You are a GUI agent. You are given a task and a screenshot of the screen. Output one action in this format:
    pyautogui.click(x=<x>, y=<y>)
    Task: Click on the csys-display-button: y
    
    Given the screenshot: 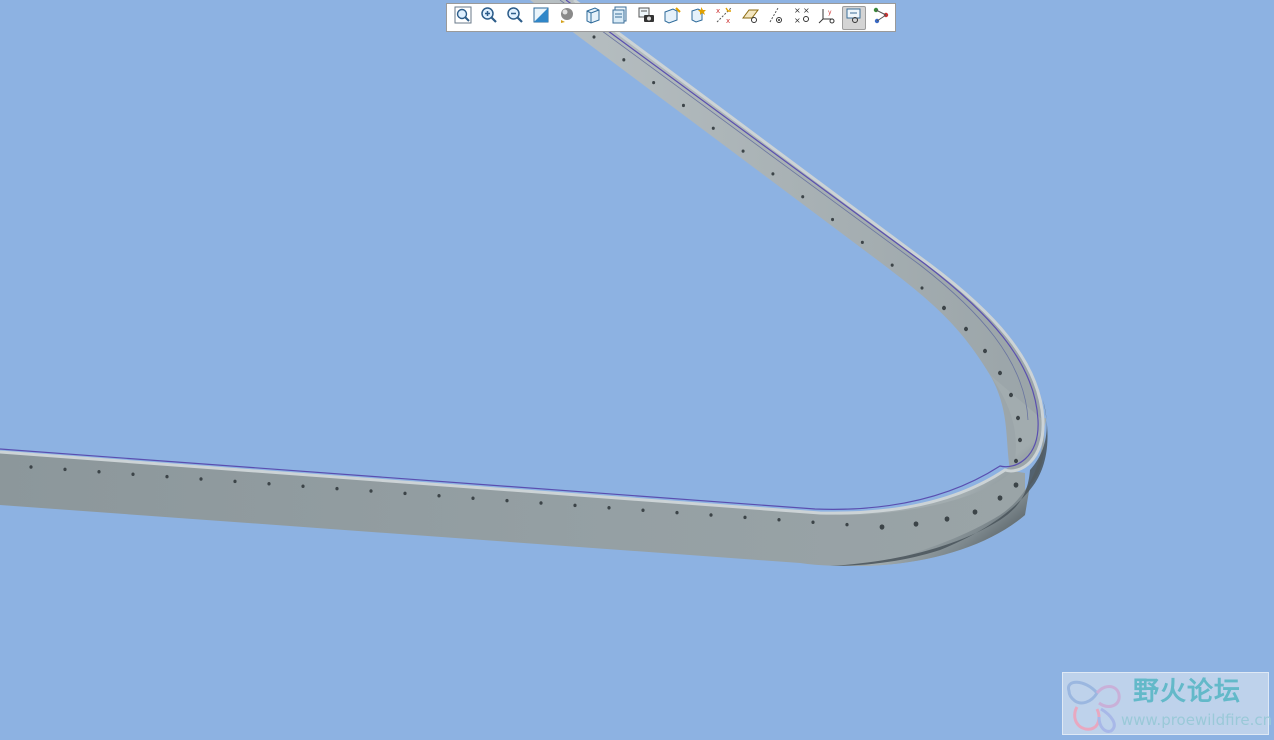 What is the action you would take?
    pyautogui.click(x=828, y=18)
    